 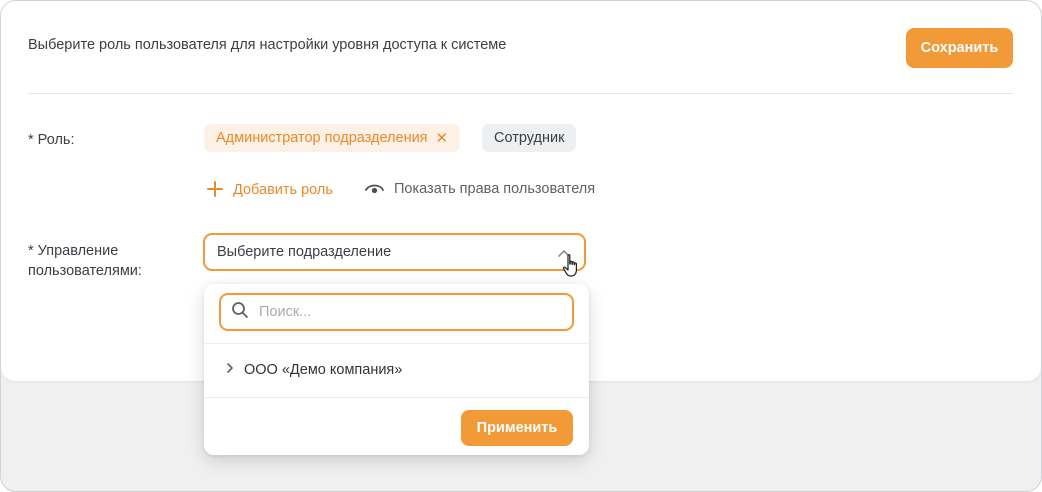 I want to click on department-dropdown: ООО «Демо компания» Применить, so click(x=396, y=369).